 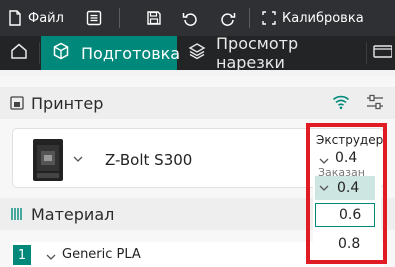 I want to click on redo-icon, so click(x=228, y=18).